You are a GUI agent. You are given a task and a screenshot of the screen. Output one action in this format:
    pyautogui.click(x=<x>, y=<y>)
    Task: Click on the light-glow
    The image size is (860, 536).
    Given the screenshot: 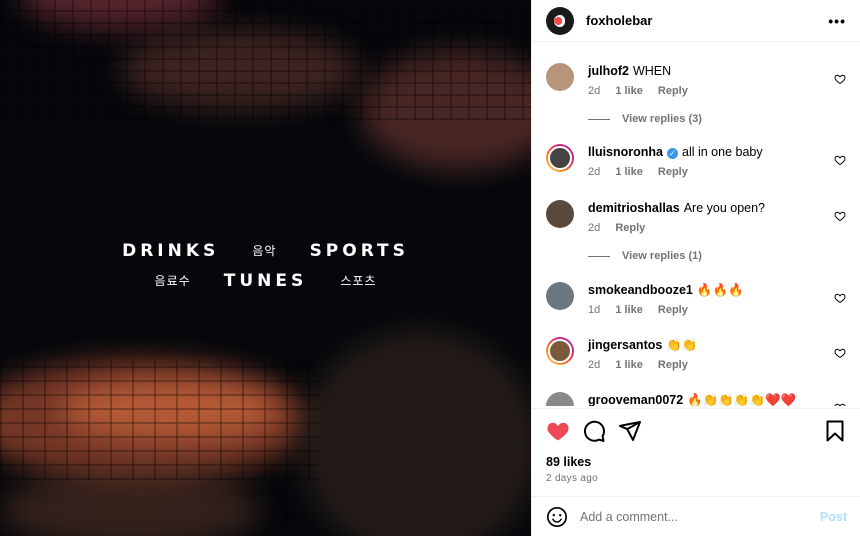 What is the action you would take?
    pyautogui.click(x=415, y=433)
    